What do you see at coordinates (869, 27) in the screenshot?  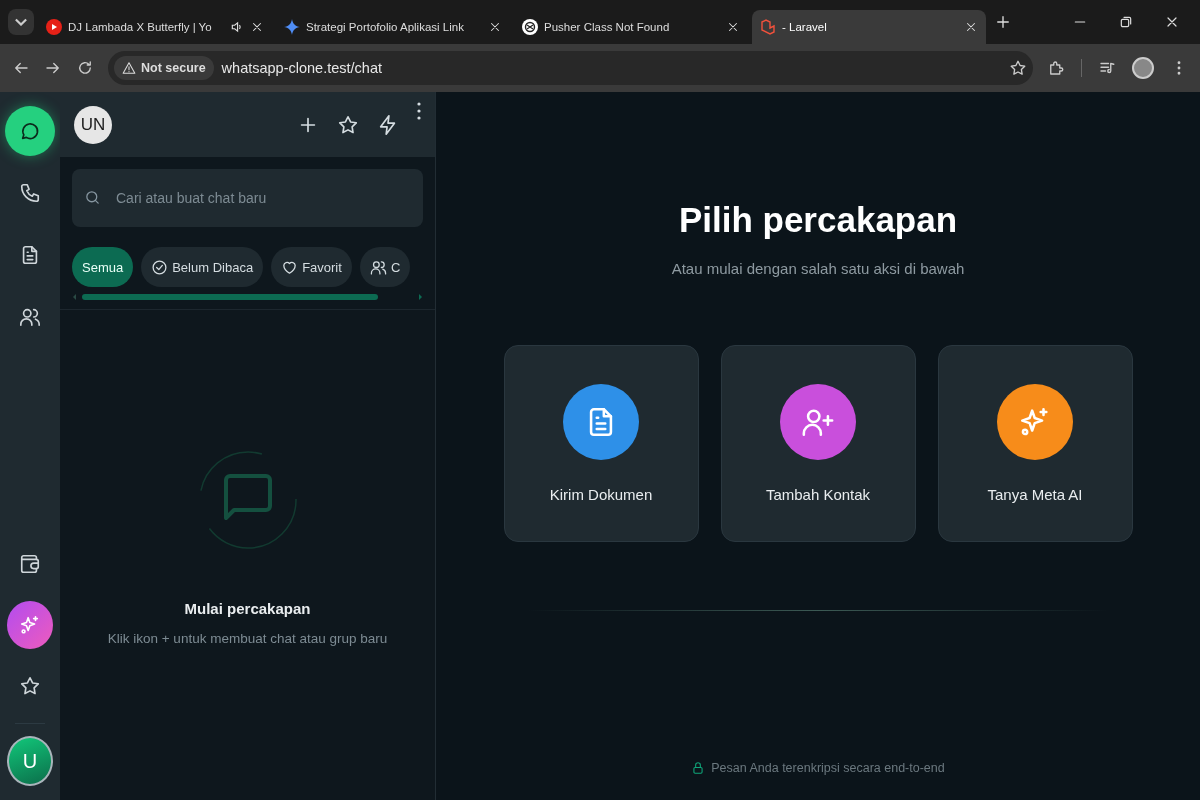 I see `browser-tab: - Laravel` at bounding box center [869, 27].